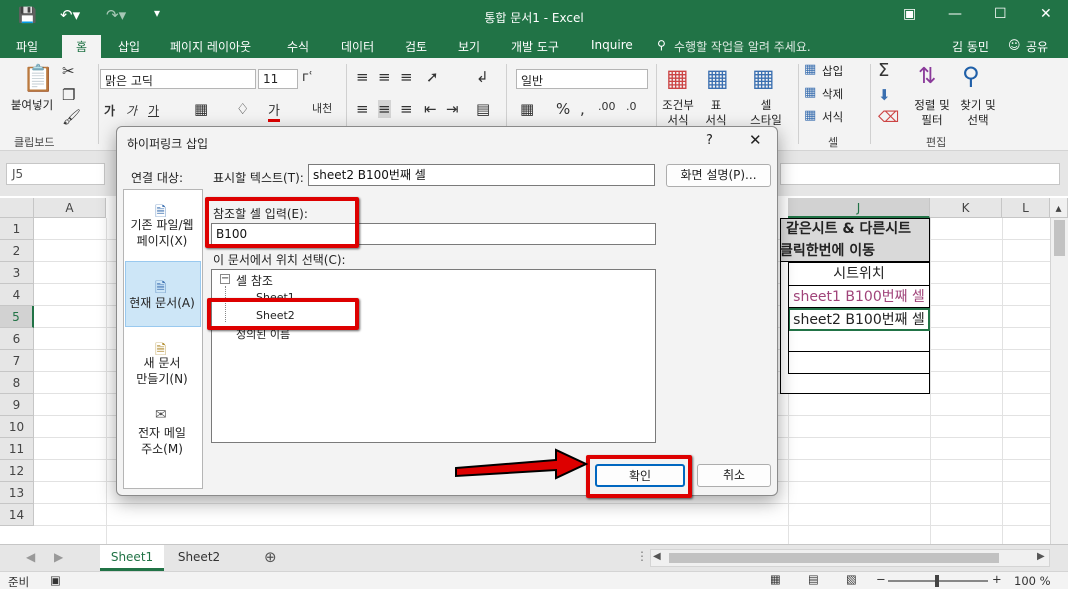  I want to click on place-tree: − 셀 참조 Sheet1 Sheet2 정의된 이름, so click(433, 356).